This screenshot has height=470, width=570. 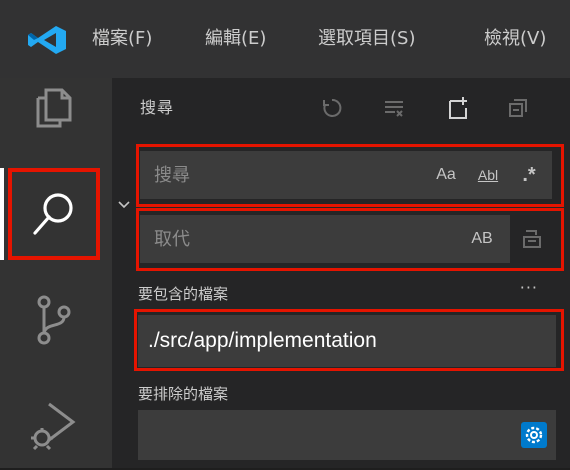 I want to click on search-field: Aa Abl .*, so click(x=346, y=175).